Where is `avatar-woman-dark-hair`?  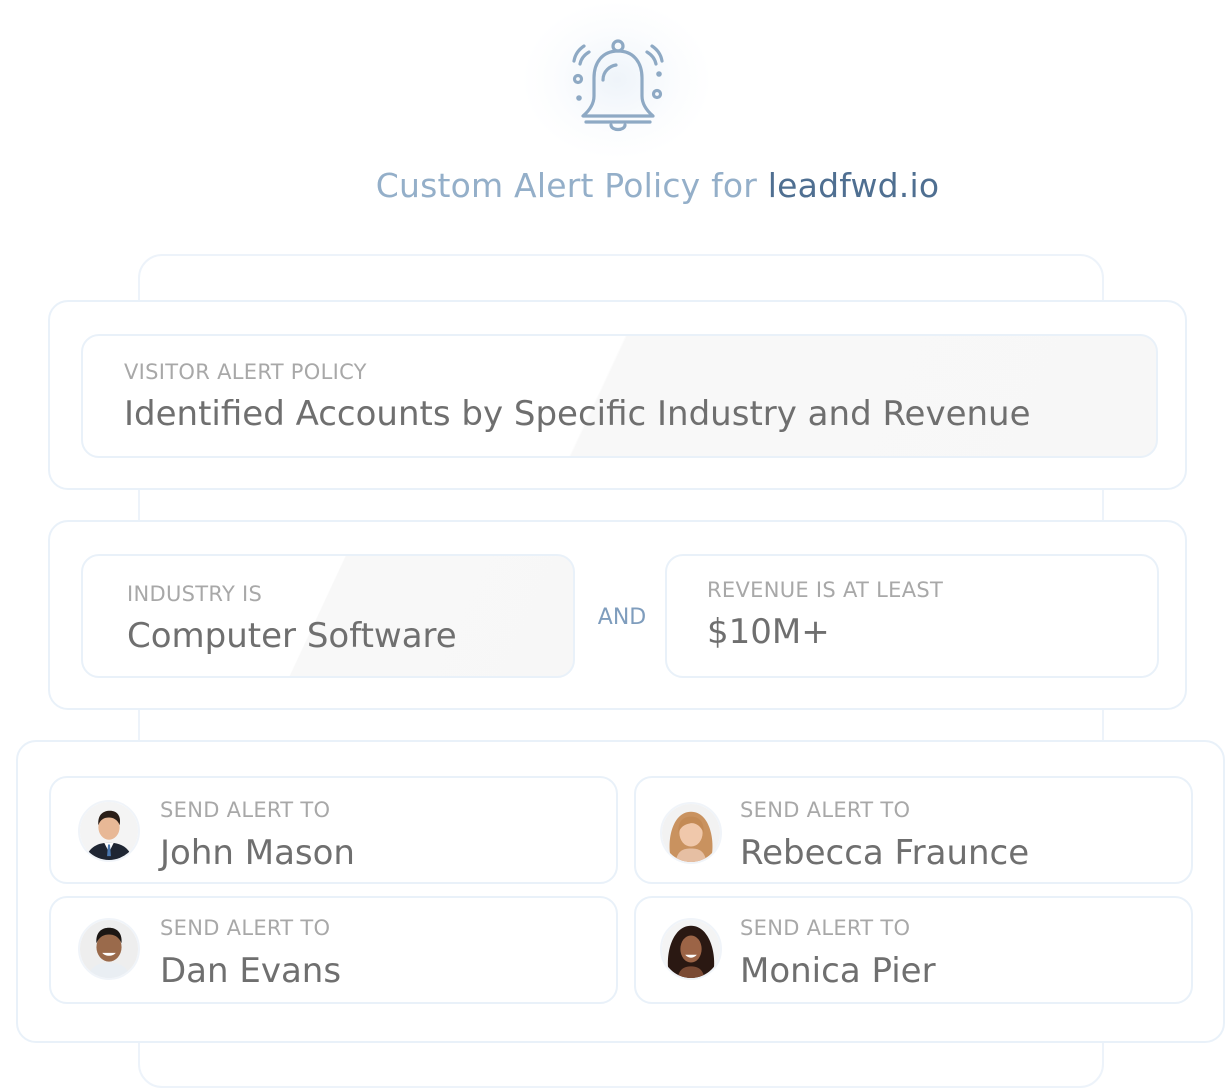
avatar-woman-dark-hair is located at coordinates (691, 949).